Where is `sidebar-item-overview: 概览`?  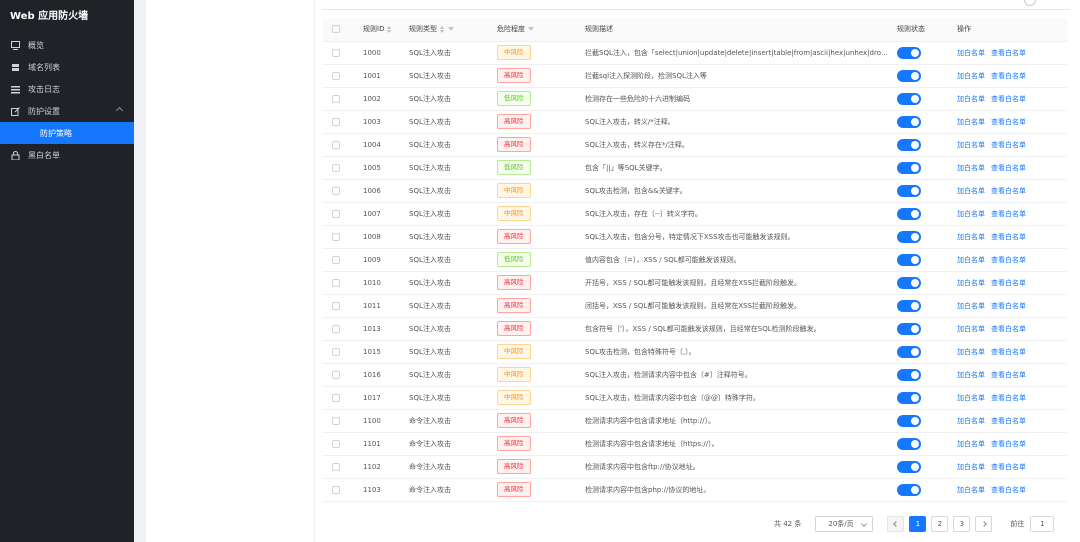 sidebar-item-overview: 概览 is located at coordinates (67, 45).